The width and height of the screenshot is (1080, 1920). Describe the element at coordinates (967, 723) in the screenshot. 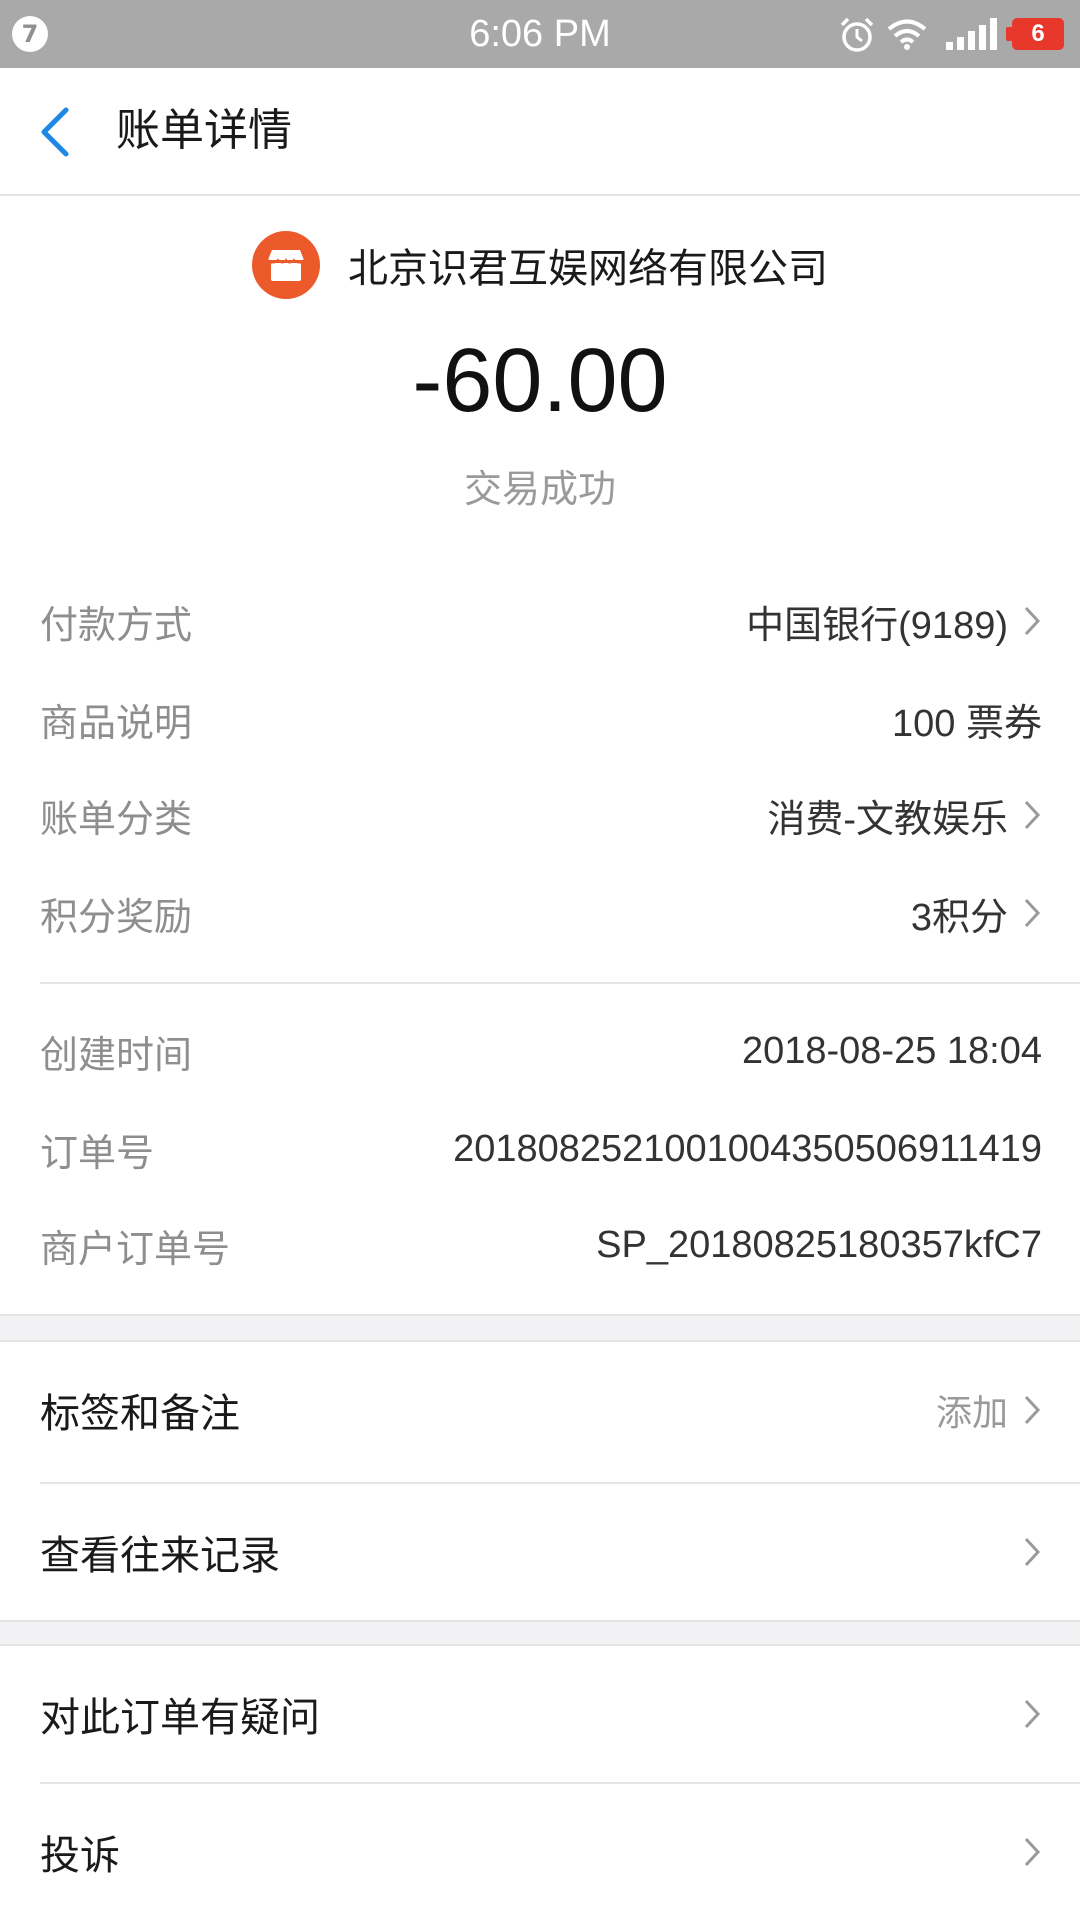

I see `detail-value: 100 票券` at that location.